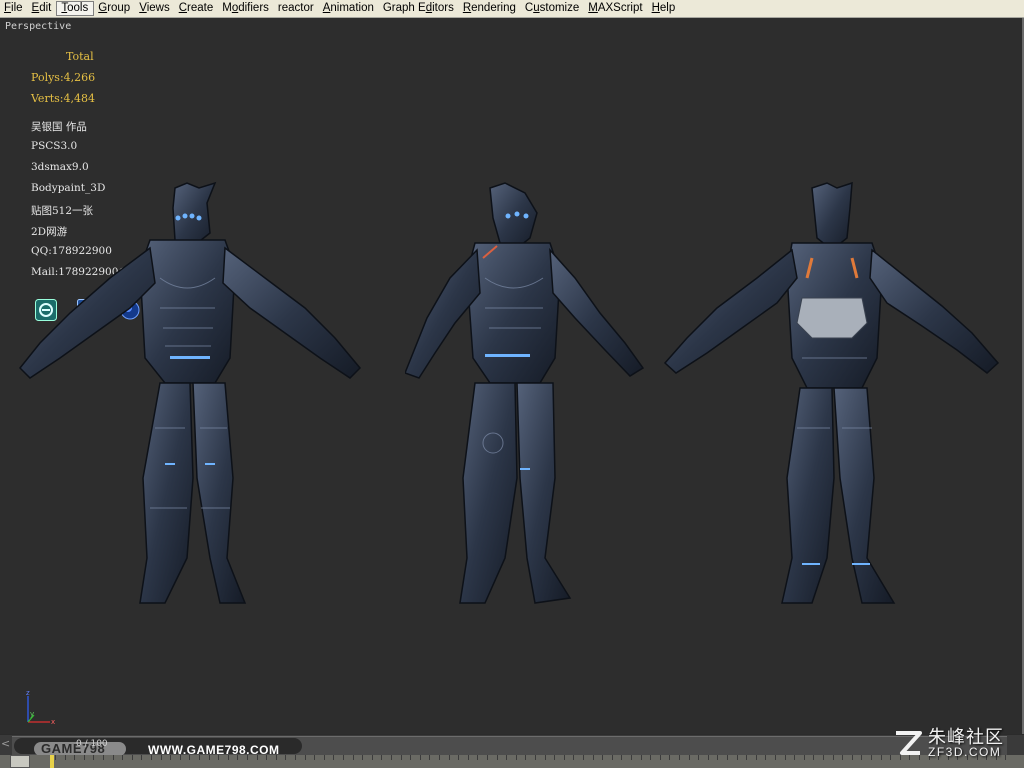 The width and height of the screenshot is (1024, 768). I want to click on axis-z-label: z, so click(28, 693).